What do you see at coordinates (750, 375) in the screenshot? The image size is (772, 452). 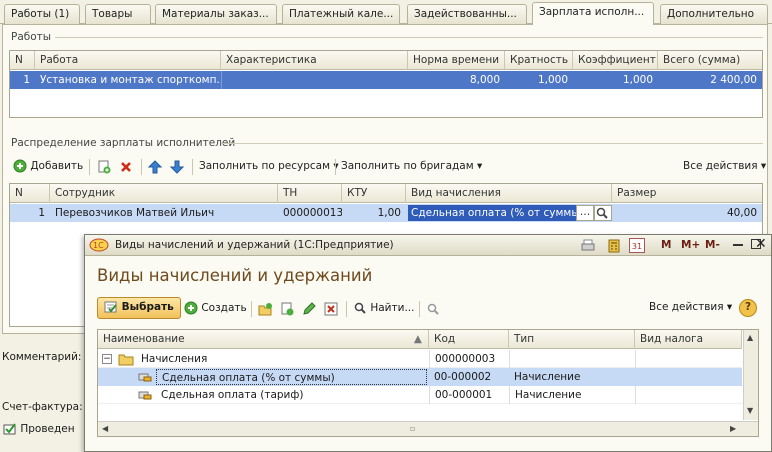 I see `vertical-scrollbar: ▲ ▼` at bounding box center [750, 375].